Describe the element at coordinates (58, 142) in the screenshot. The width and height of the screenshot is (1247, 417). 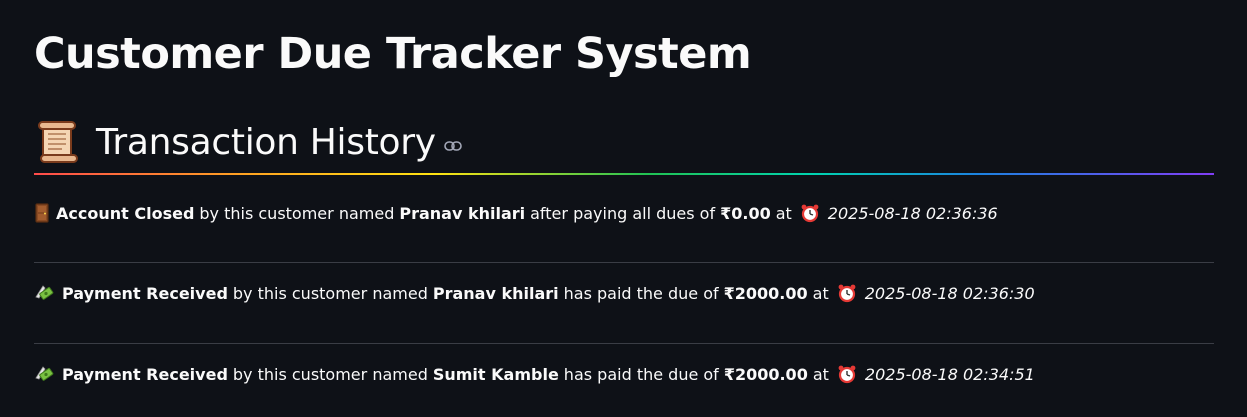
I see `scroll-icon` at that location.